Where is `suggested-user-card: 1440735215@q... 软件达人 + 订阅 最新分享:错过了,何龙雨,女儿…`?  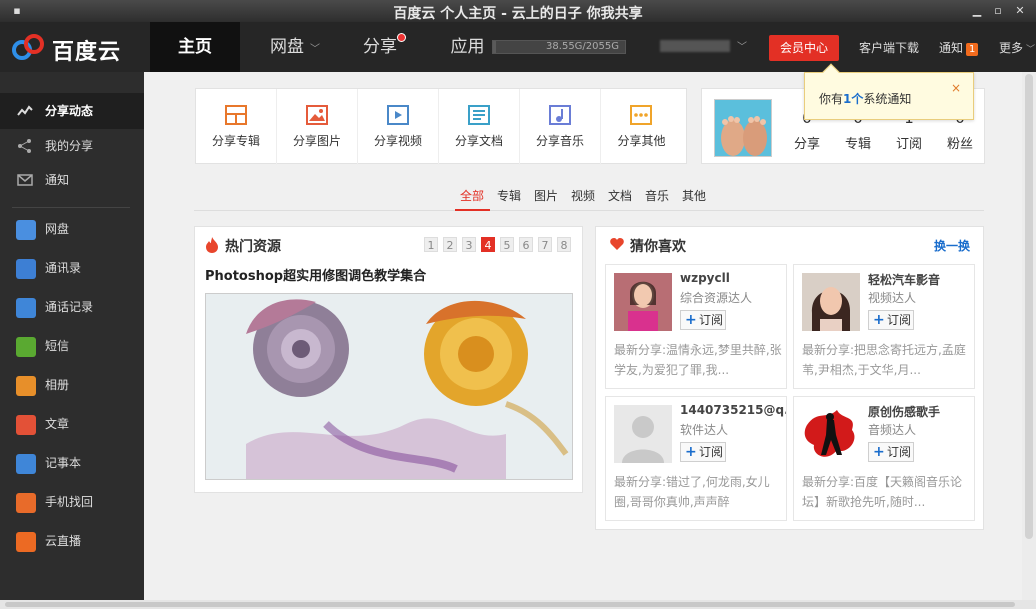
suggested-user-card: 1440735215@q... 软件达人 + 订阅 最新分享:错过了,何龙雨,女儿… is located at coordinates (696, 458).